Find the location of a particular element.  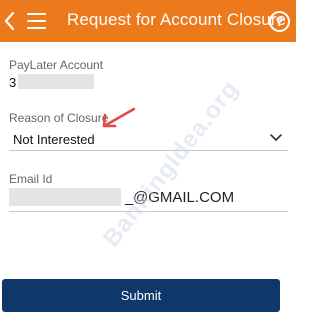

annotation-arrow-icon is located at coordinates (119, 117).